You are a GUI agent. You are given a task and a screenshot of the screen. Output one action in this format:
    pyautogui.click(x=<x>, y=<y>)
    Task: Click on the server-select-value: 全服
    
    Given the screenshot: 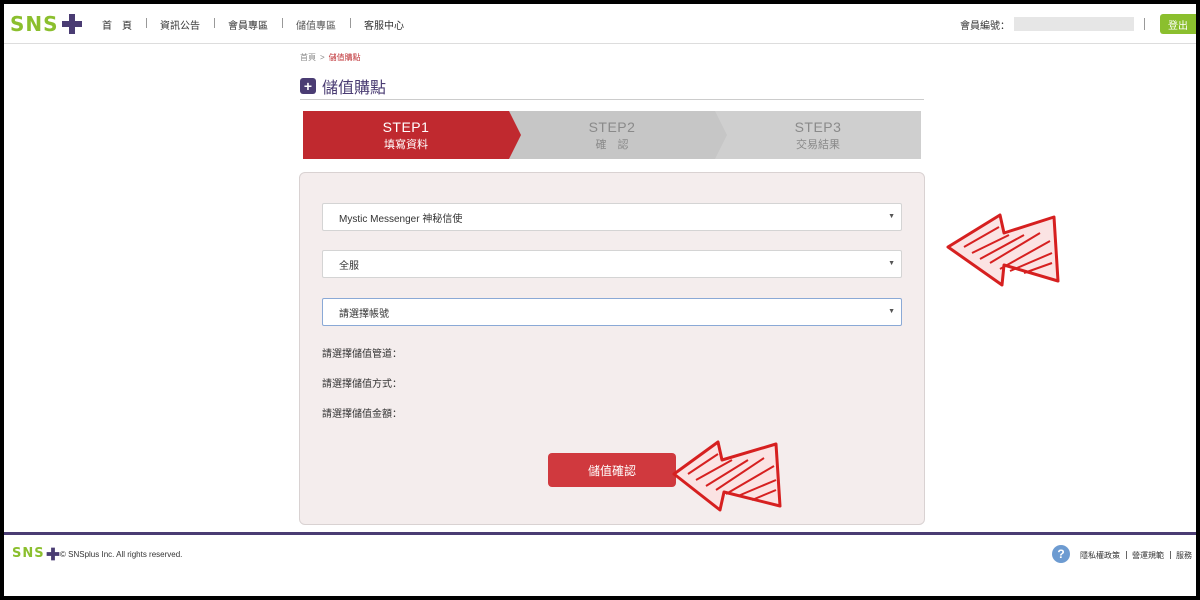 What is the action you would take?
    pyautogui.click(x=349, y=266)
    